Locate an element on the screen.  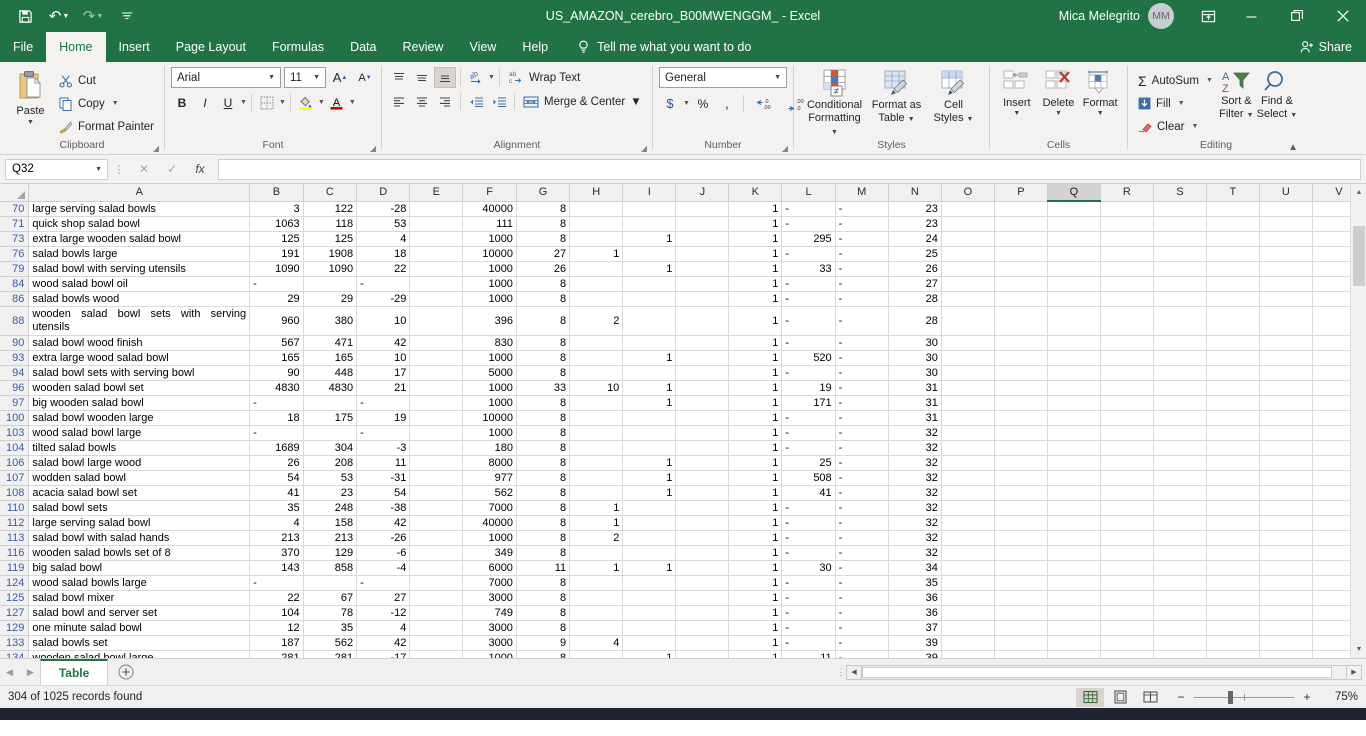
cell-K97: 1 is located at coordinates (755, 403).